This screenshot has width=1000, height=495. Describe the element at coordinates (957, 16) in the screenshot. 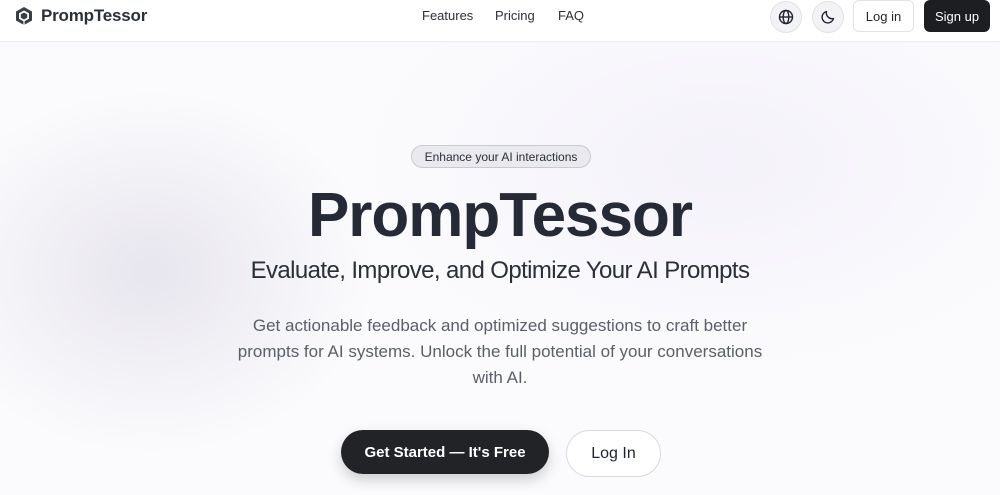

I see `header-signup-button: Sign up` at that location.